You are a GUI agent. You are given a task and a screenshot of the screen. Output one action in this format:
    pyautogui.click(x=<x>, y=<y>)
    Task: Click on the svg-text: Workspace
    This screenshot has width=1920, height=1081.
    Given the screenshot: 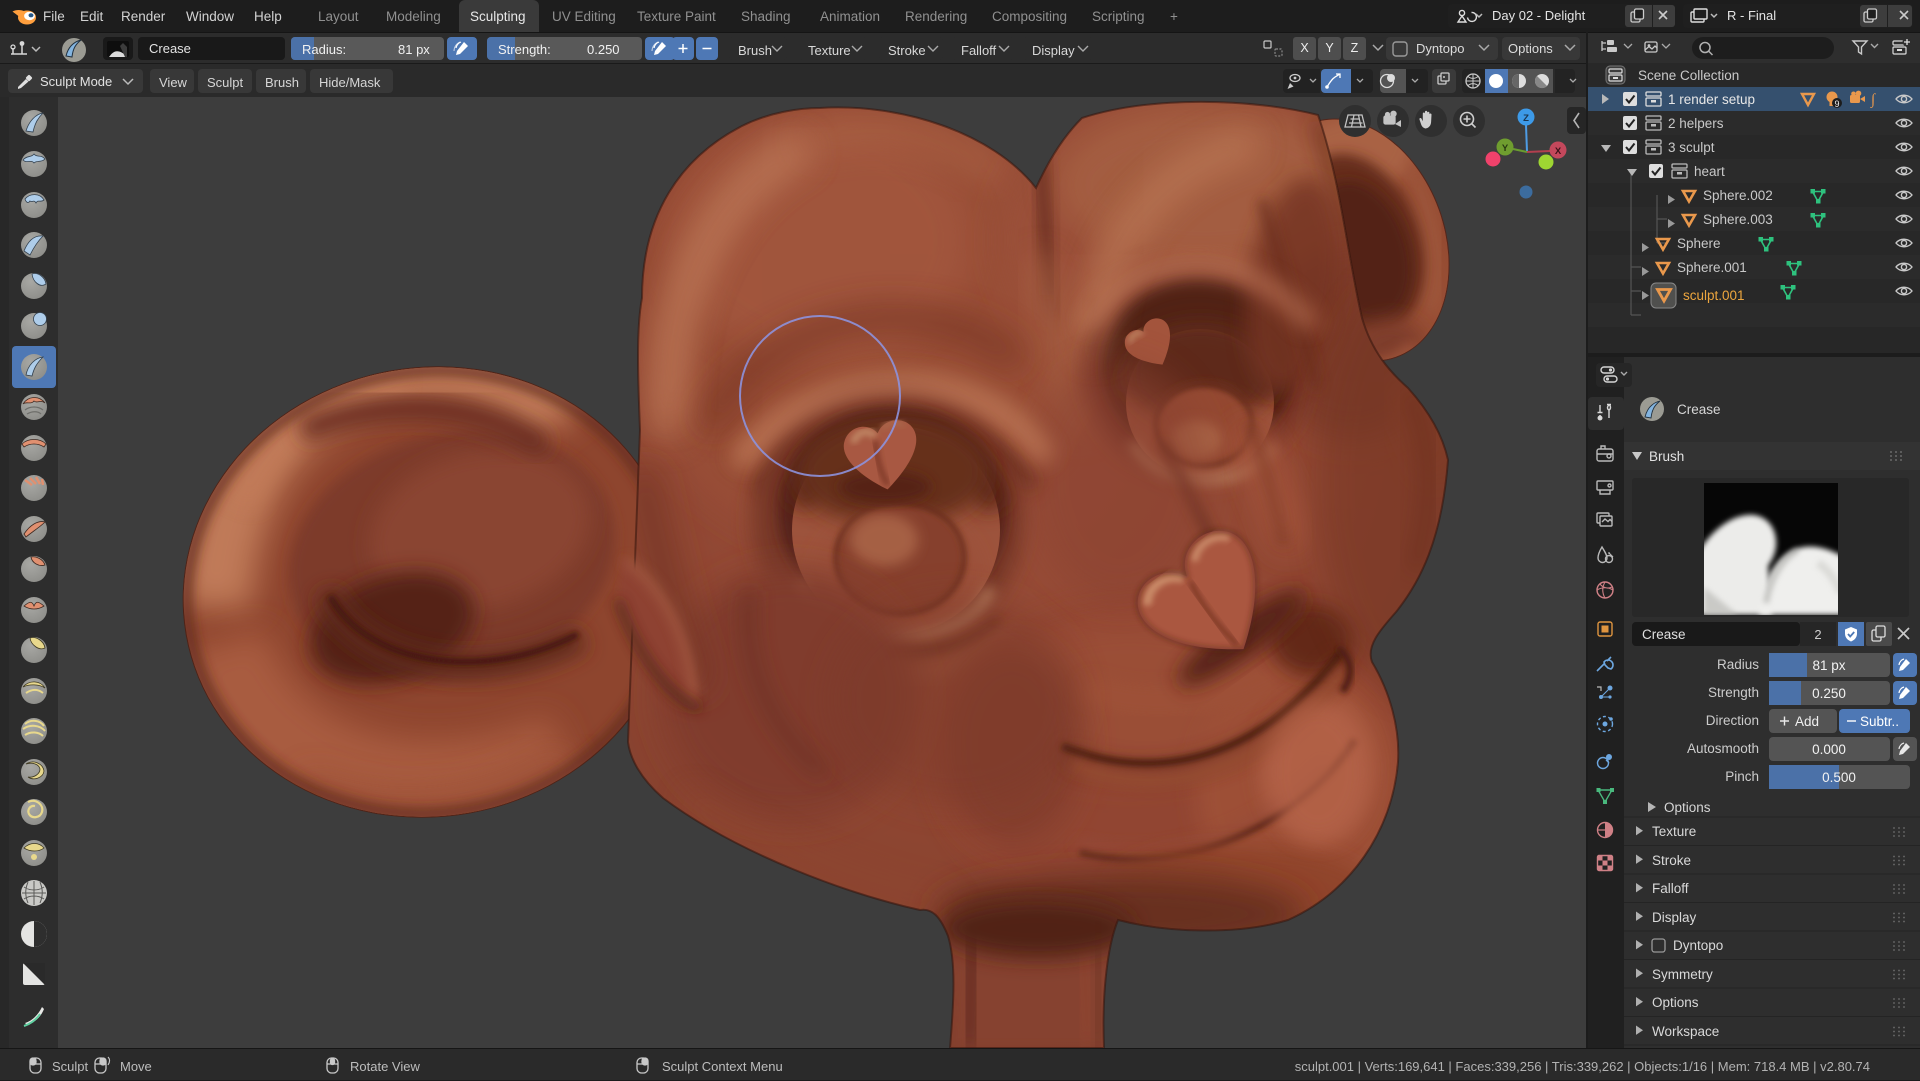 What is the action you would take?
    pyautogui.click(x=1685, y=1031)
    